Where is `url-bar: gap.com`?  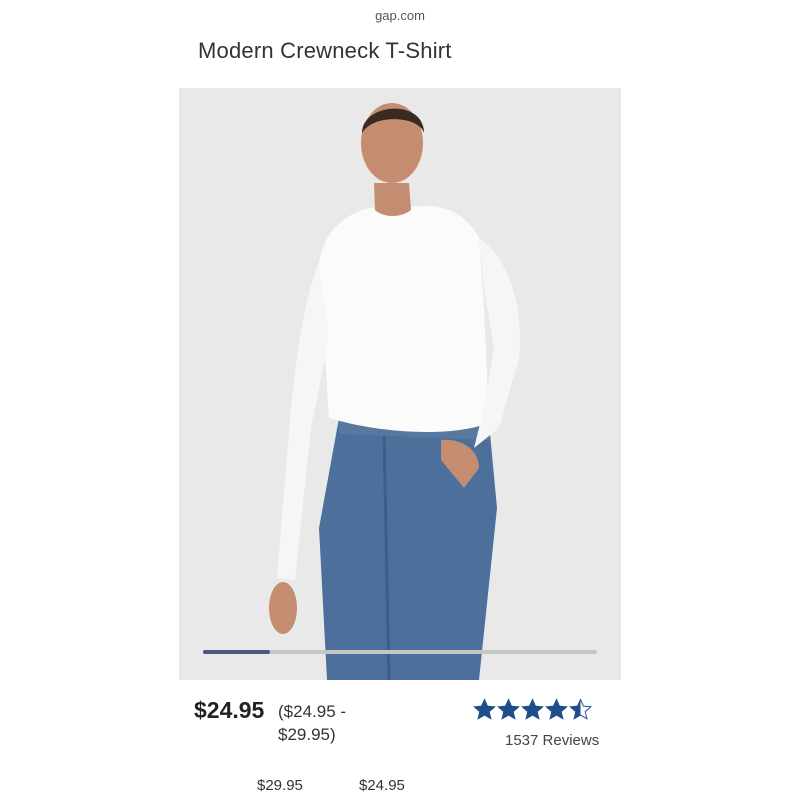 url-bar: gap.com is located at coordinates (400, 16).